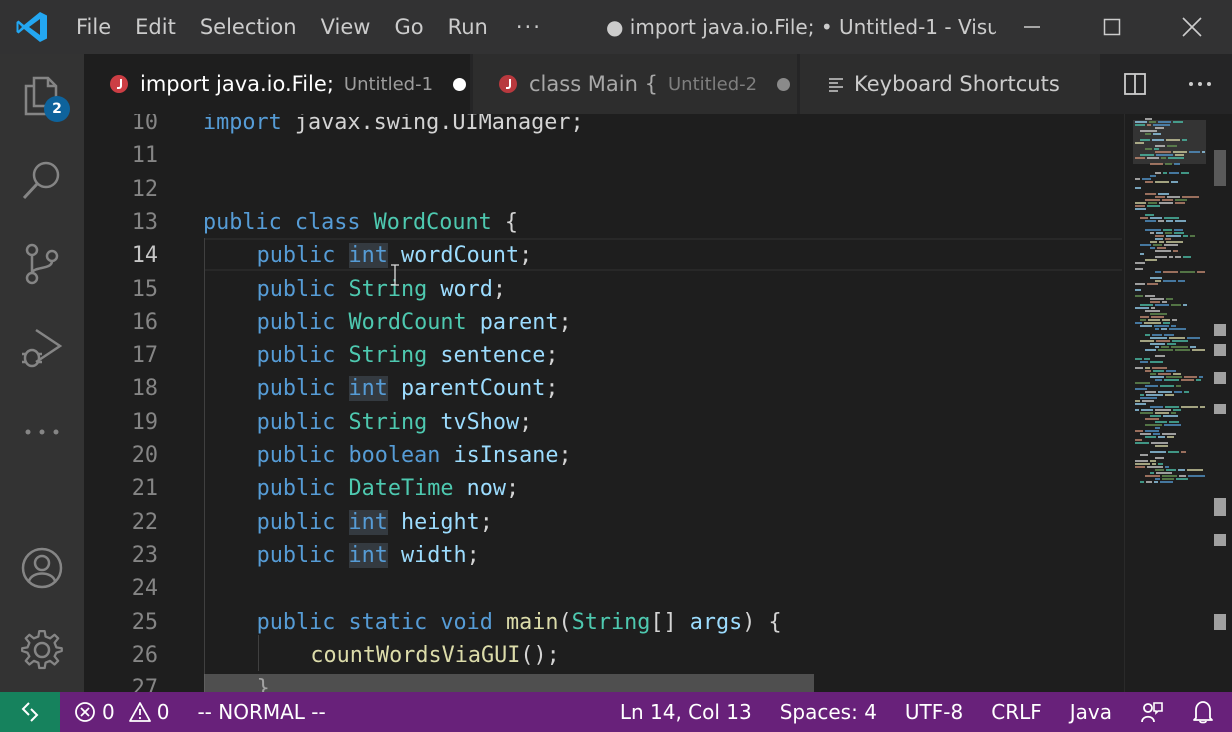 This screenshot has width=1232, height=732. I want to click on line-number: 10, so click(144, 124).